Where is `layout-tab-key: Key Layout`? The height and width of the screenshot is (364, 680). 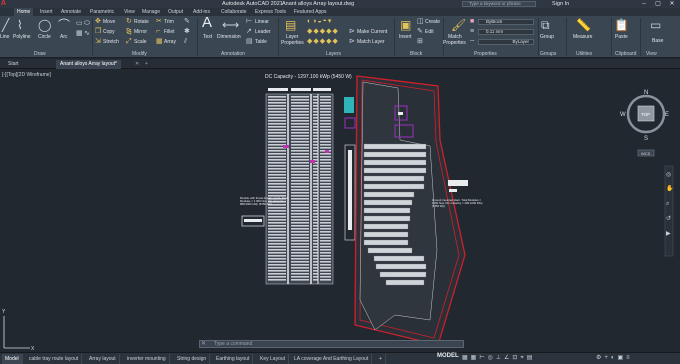
layout-tab-key: Key Layout is located at coordinates (273, 359).